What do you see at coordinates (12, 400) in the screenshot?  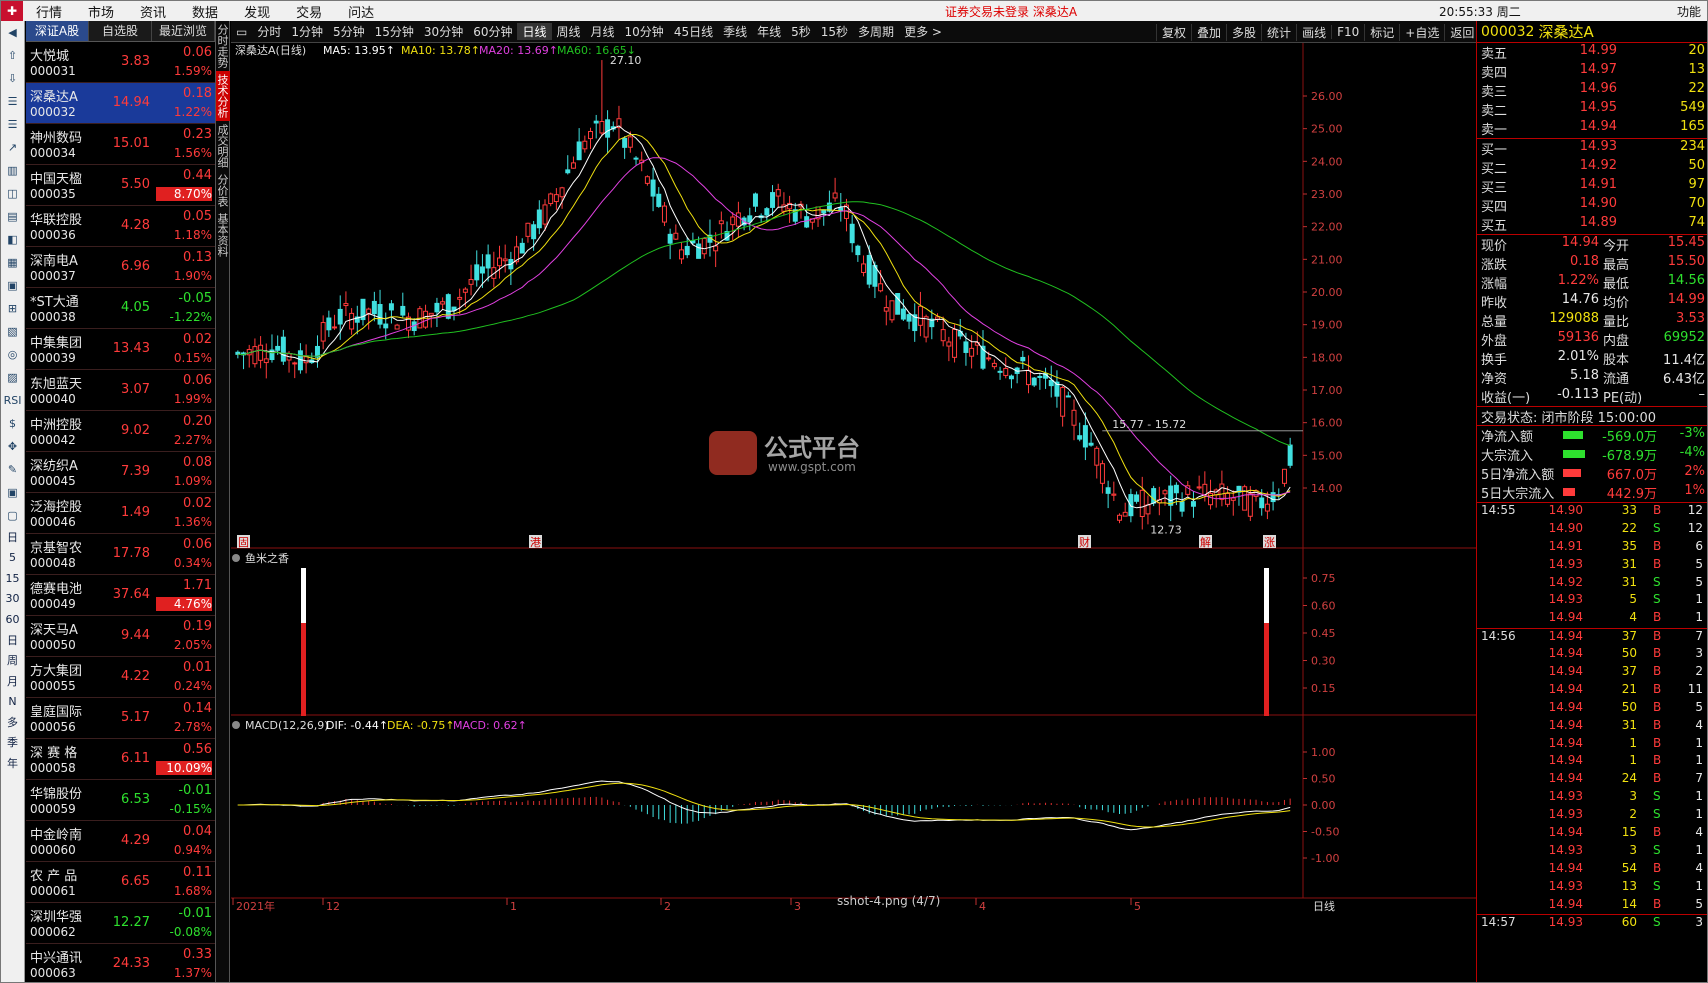 I see `tool-icon: RSI` at bounding box center [12, 400].